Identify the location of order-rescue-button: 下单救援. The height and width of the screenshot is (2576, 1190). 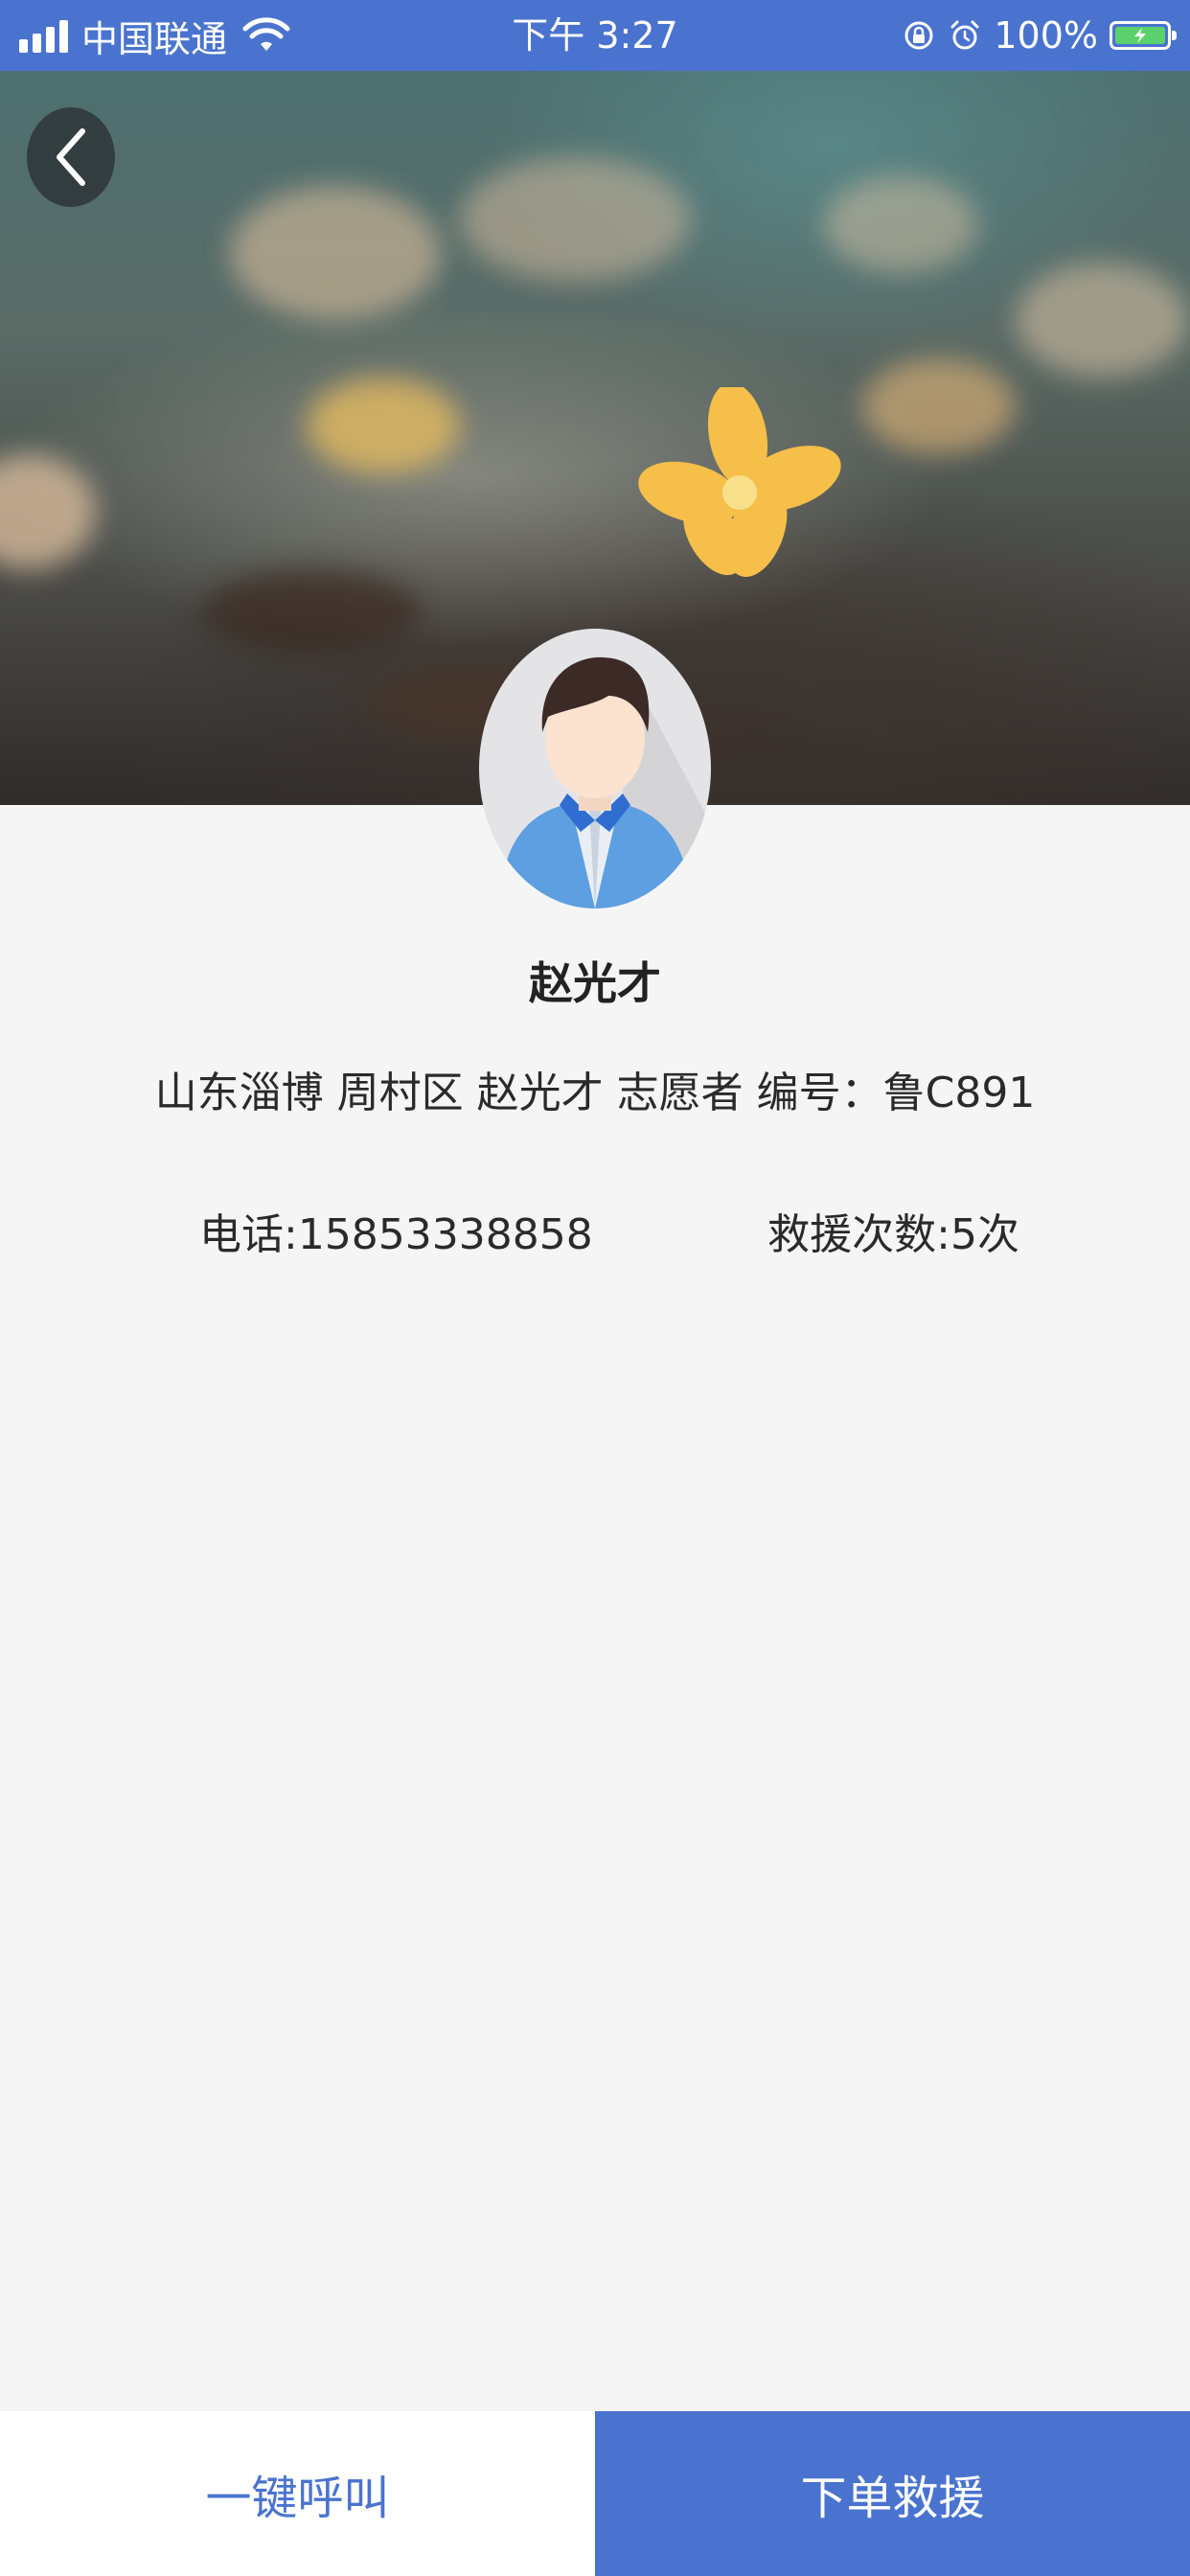
(893, 2493).